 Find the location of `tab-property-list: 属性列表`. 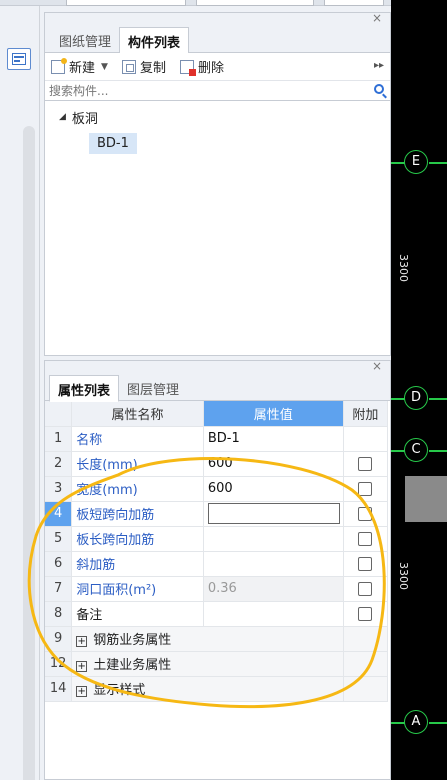

tab-property-list: 属性列表 is located at coordinates (84, 388).